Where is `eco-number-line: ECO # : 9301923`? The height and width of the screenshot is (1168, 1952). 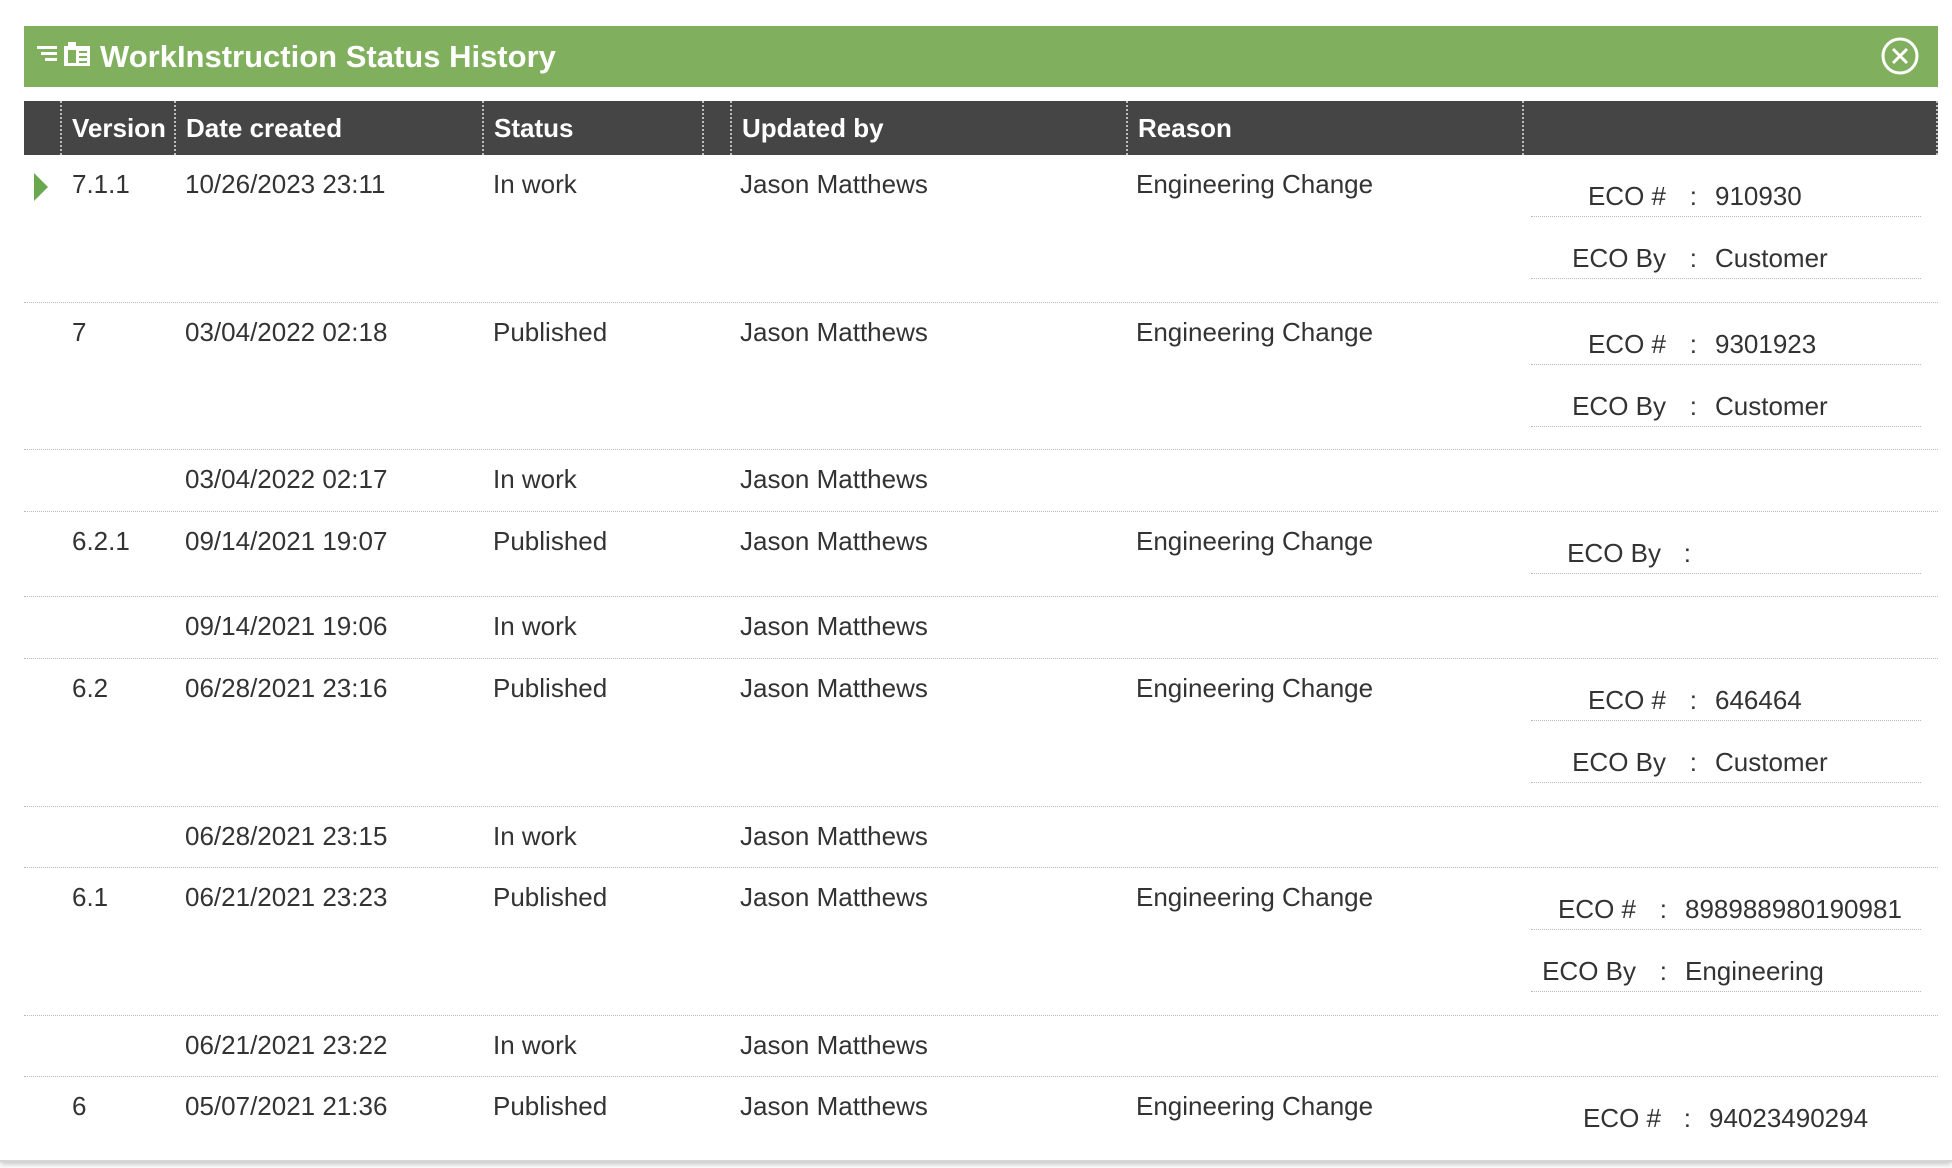 eco-number-line: ECO # : 9301923 is located at coordinates (1726, 334).